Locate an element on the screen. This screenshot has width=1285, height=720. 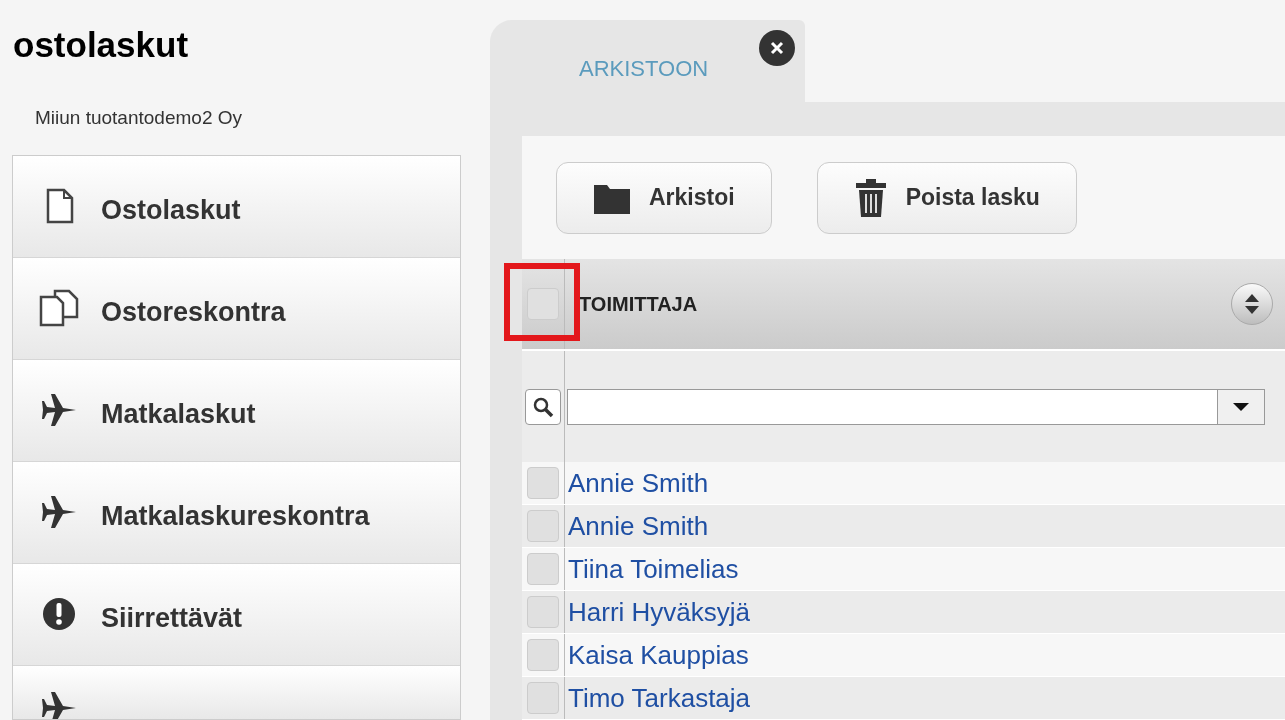
search-icon is located at coordinates (543, 406).